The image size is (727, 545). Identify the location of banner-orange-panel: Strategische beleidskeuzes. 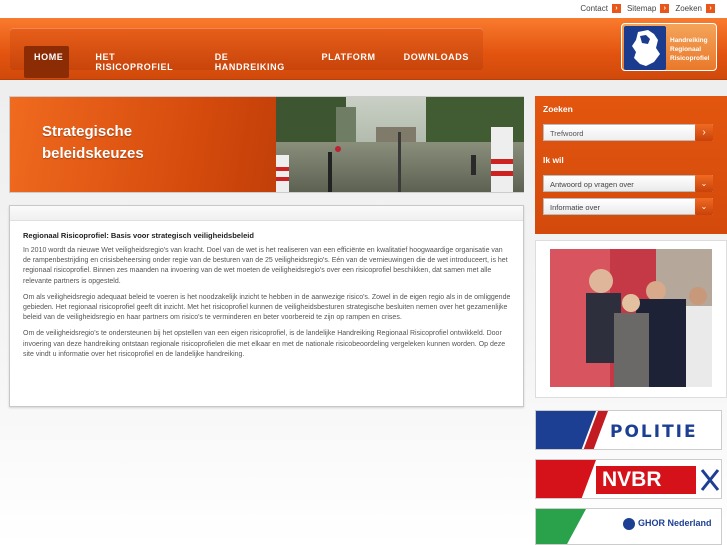
(144, 144).